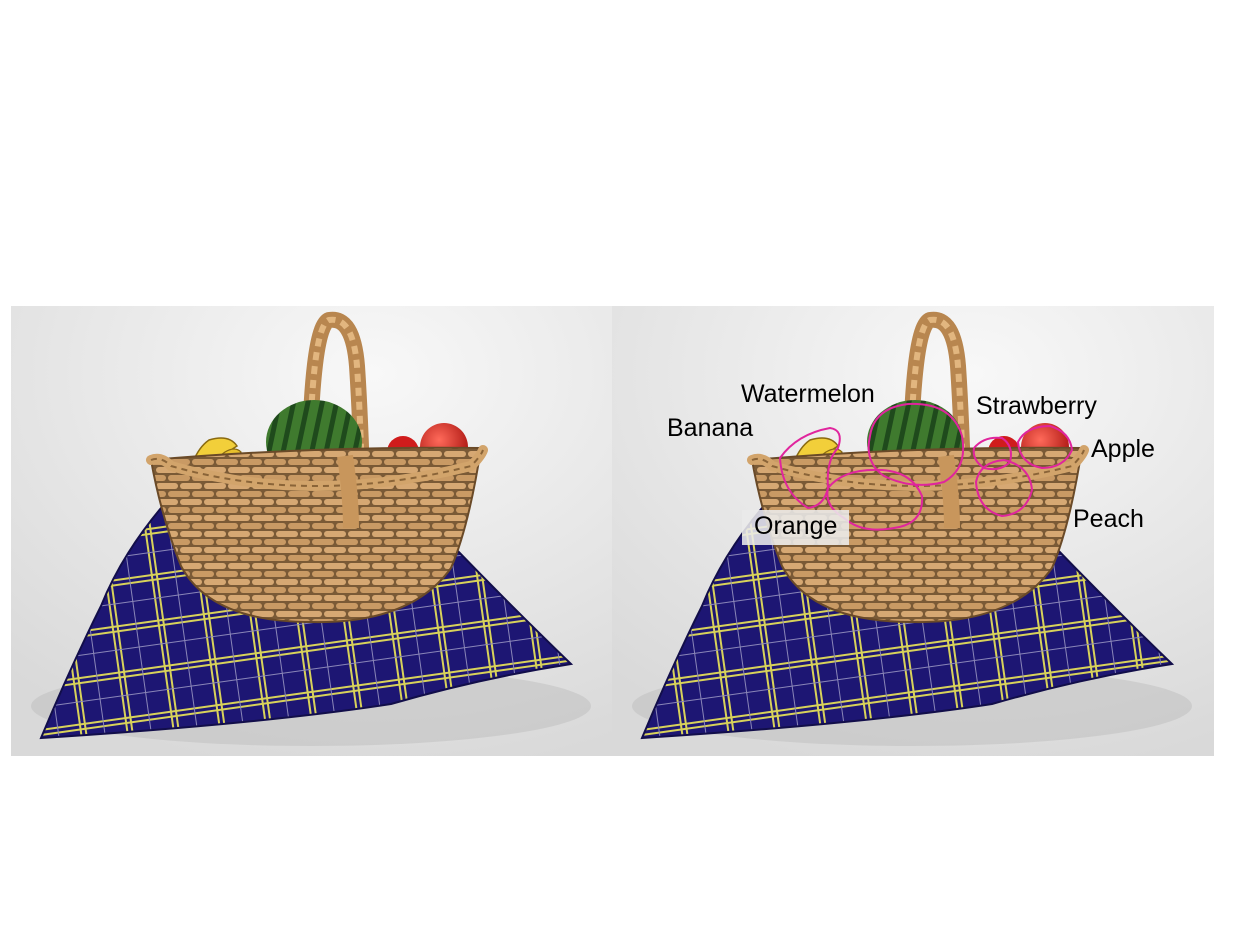 The image size is (1246, 934). I want to click on label-watermelon: Watermelon, so click(808, 394).